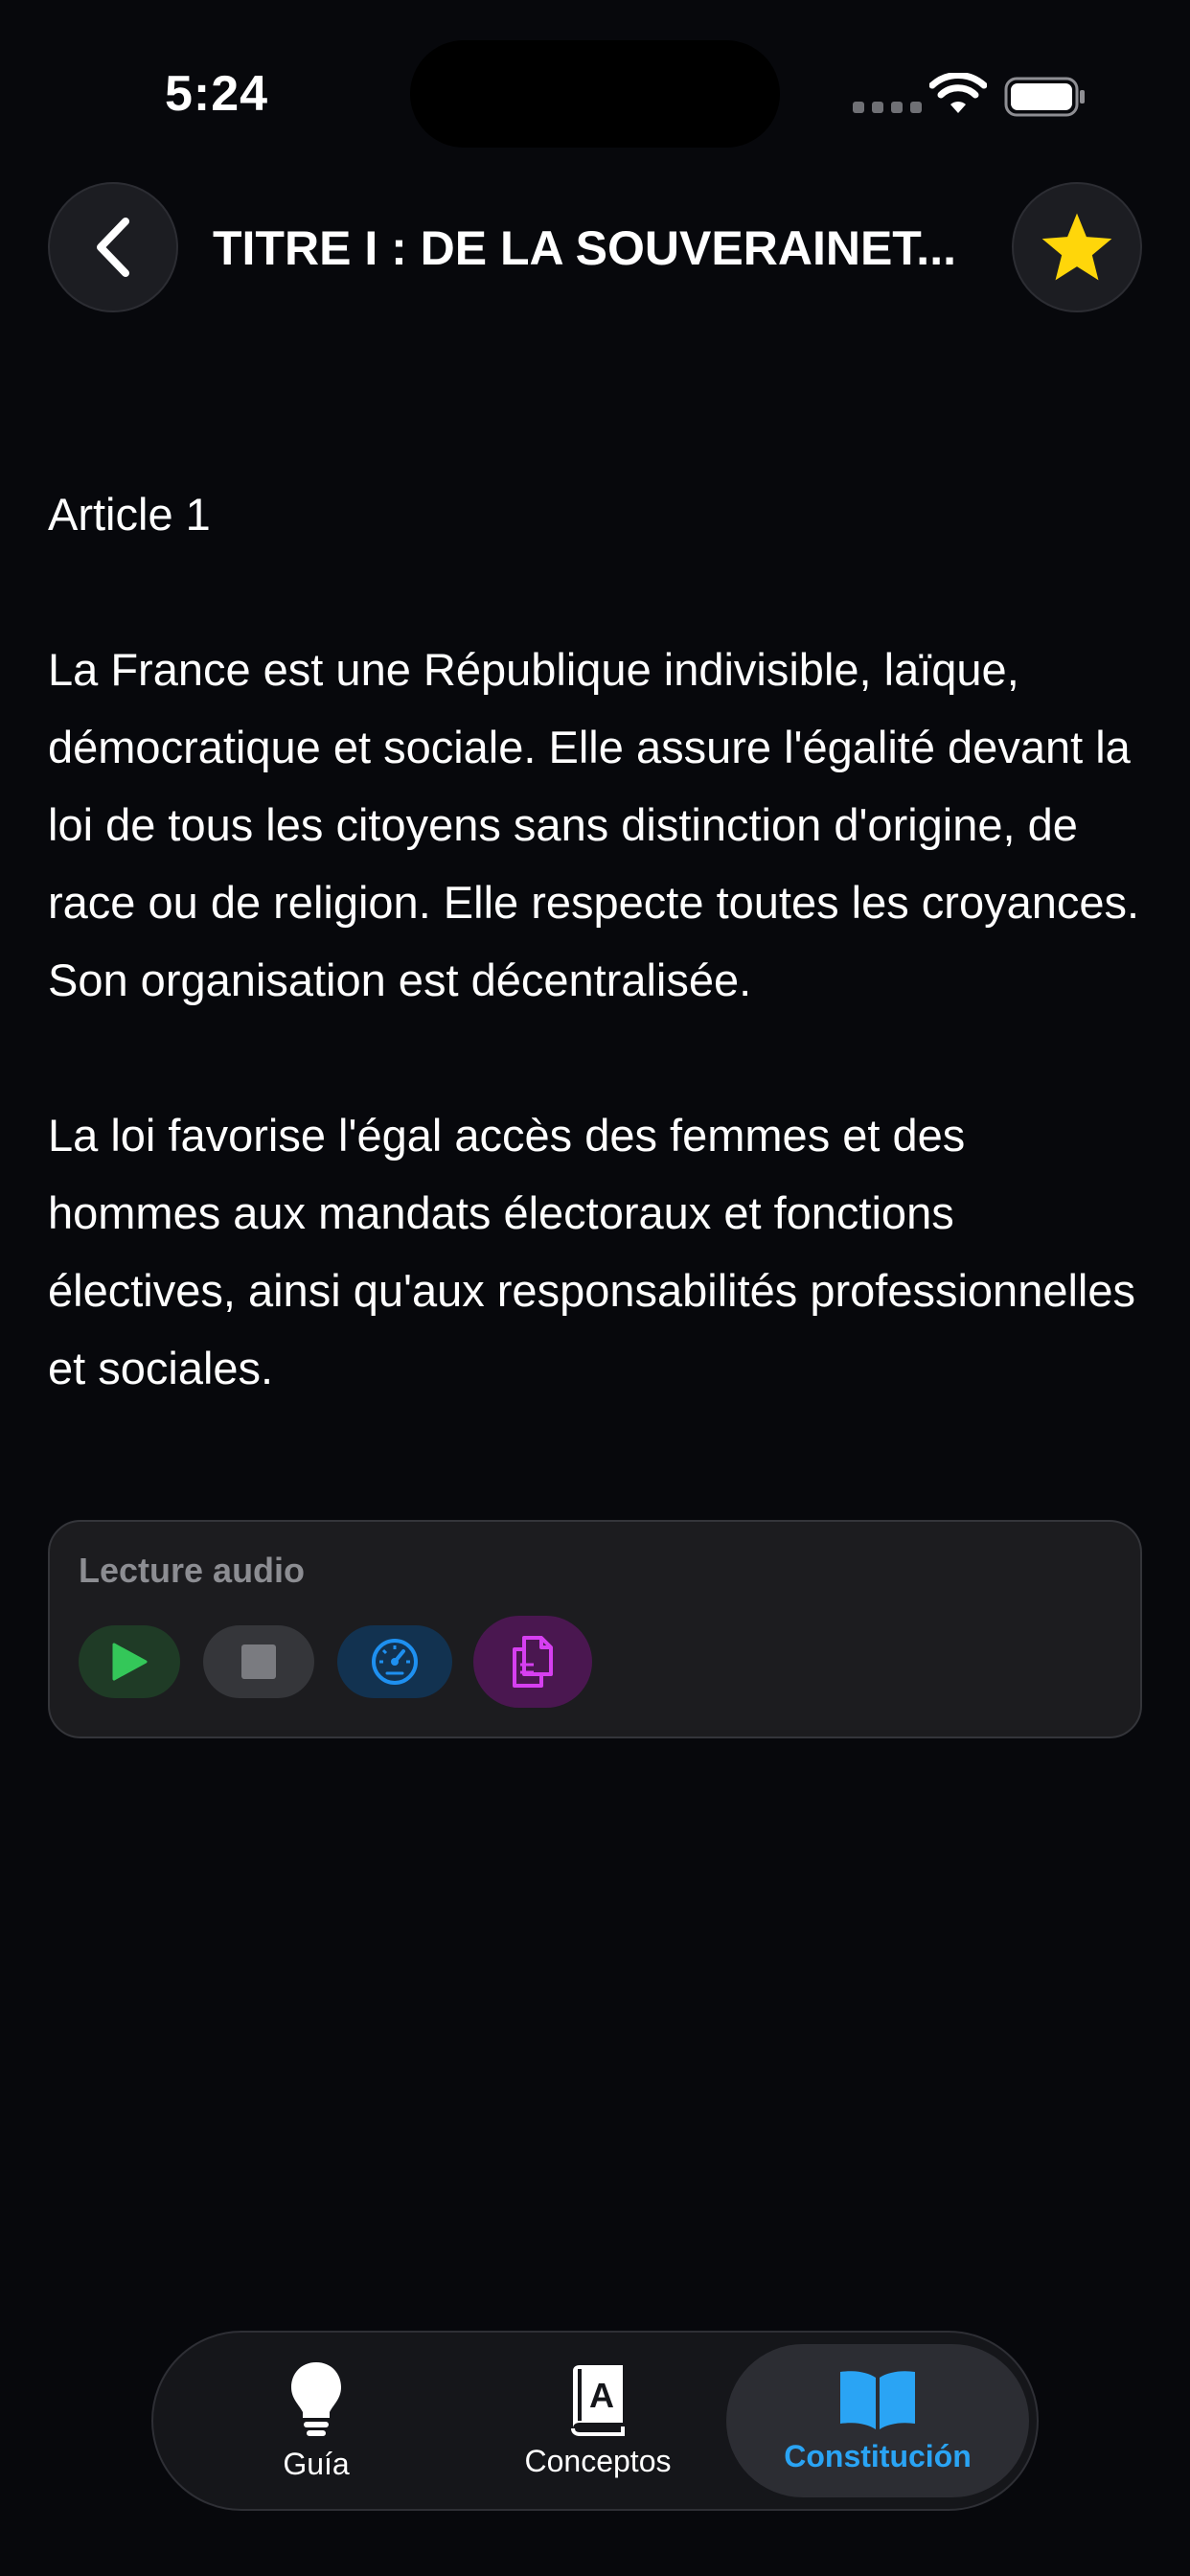  I want to click on copy-icon, so click(533, 1662).